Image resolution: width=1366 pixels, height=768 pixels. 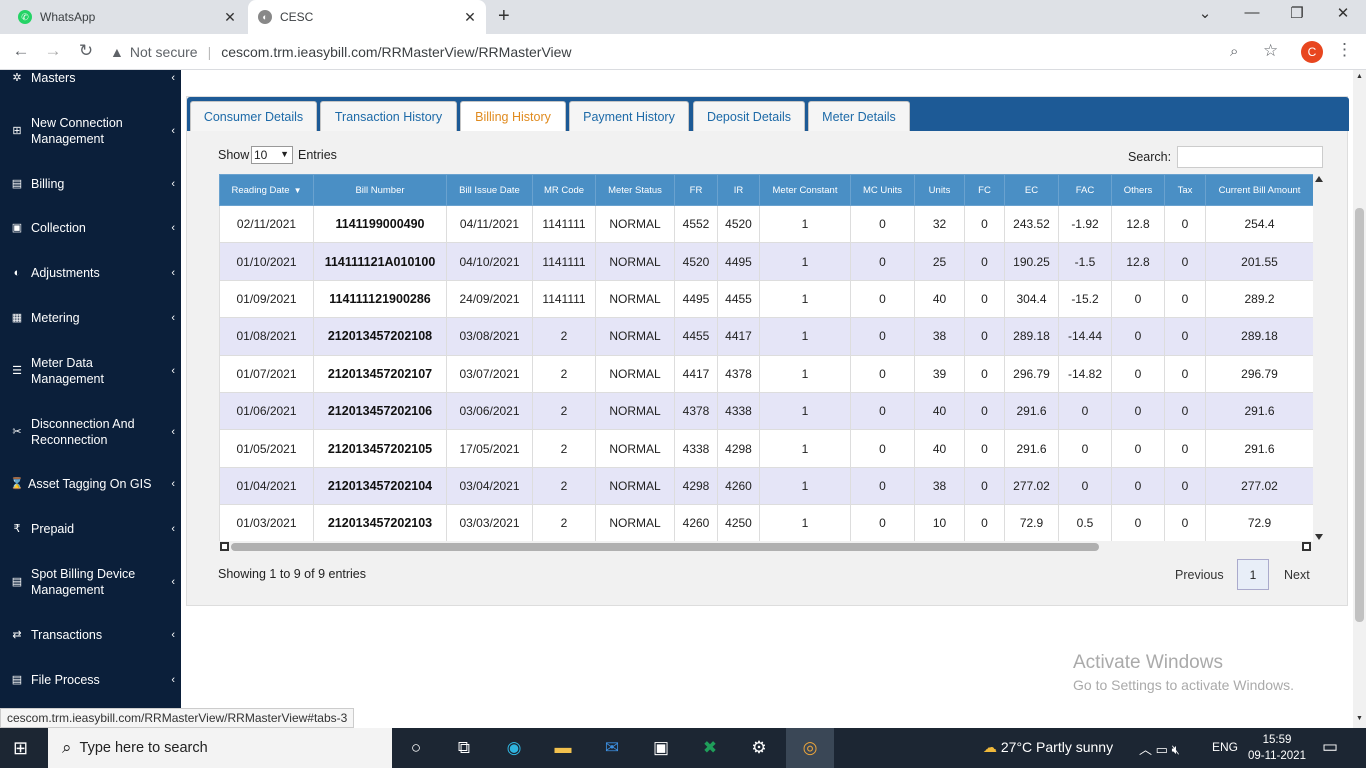 I want to click on system-tray: ︿ ▭ 🔇︎, so click(x=1159, y=748).